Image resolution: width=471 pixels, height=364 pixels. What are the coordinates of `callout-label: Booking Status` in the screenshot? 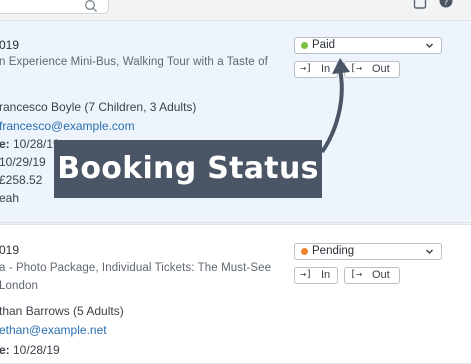 It's located at (188, 168).